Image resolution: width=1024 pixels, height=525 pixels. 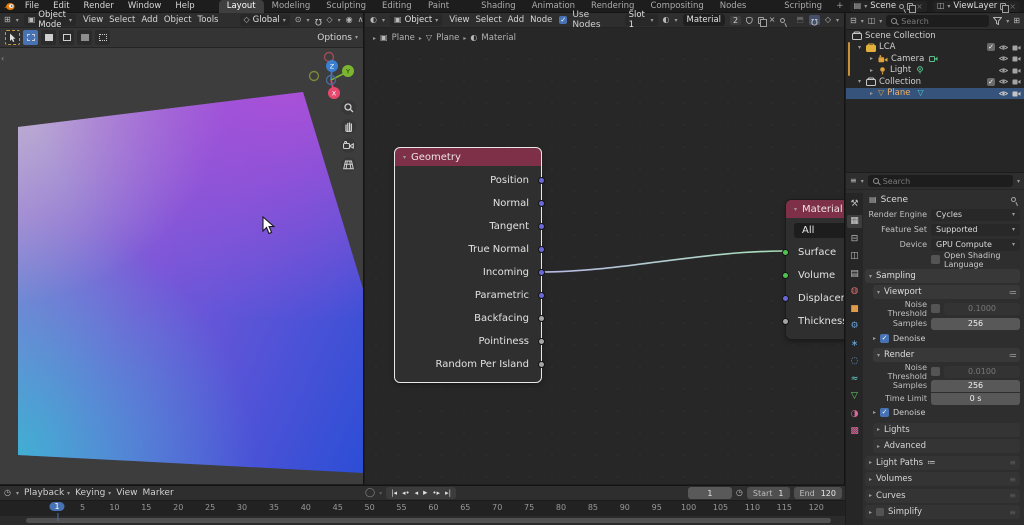 I want to click on property-tab: ▩, so click(x=854, y=431).